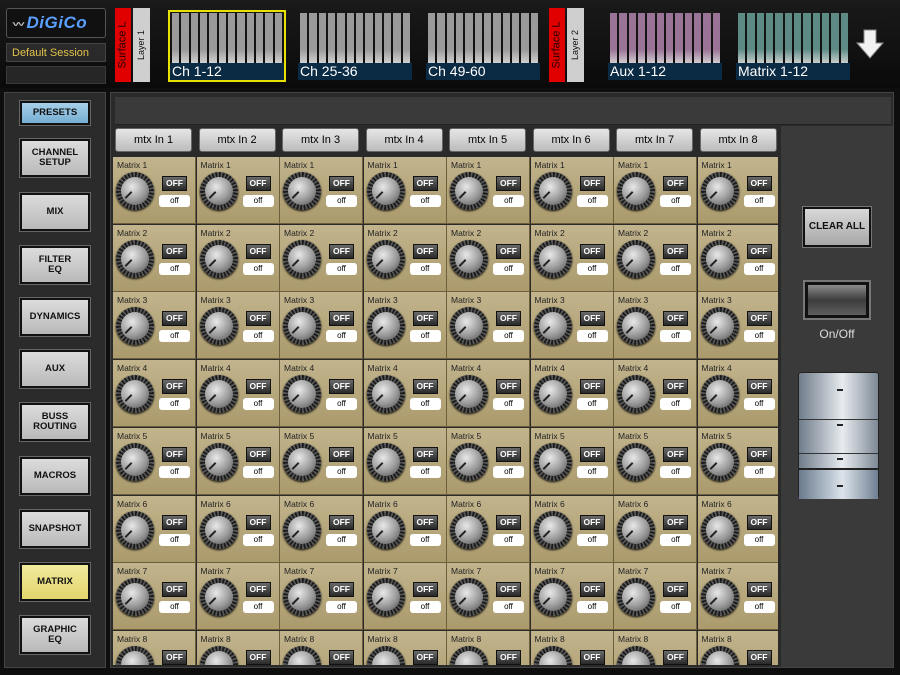 The height and width of the screenshot is (675, 900). I want to click on bank-button: Ch 1-12, so click(227, 46).